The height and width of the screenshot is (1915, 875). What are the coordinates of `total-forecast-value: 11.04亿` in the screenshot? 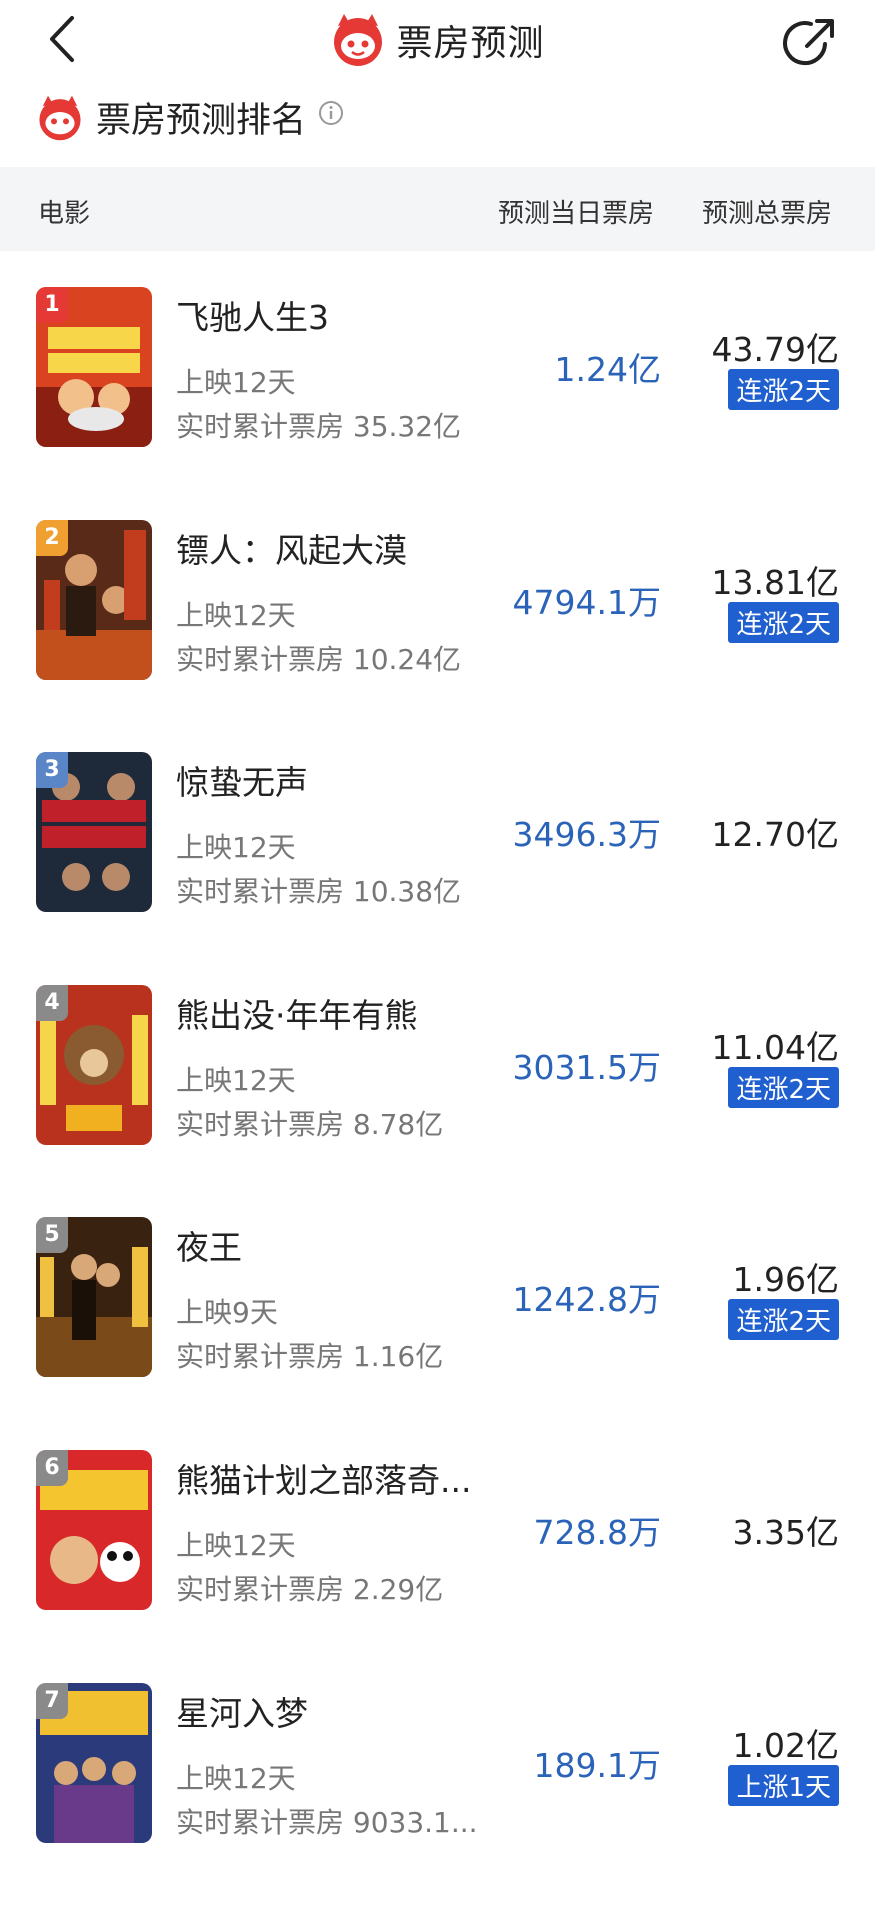 It's located at (775, 1047).